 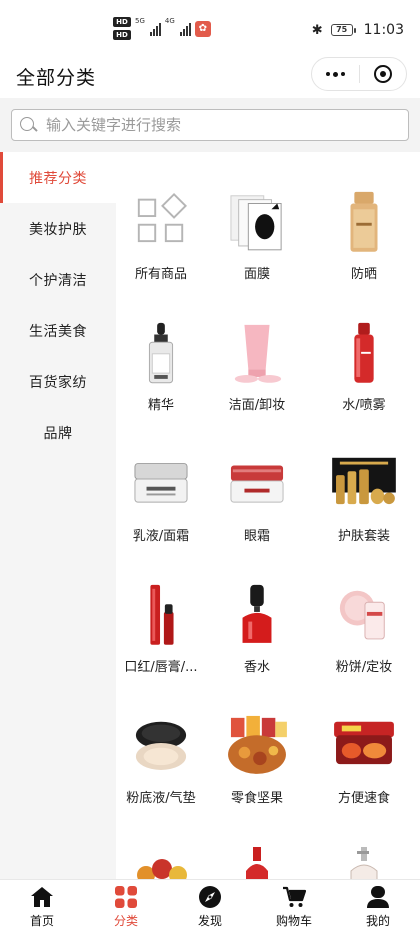 I want to click on sidebar-item-personal-care: 个护清洁, so click(x=58, y=279).